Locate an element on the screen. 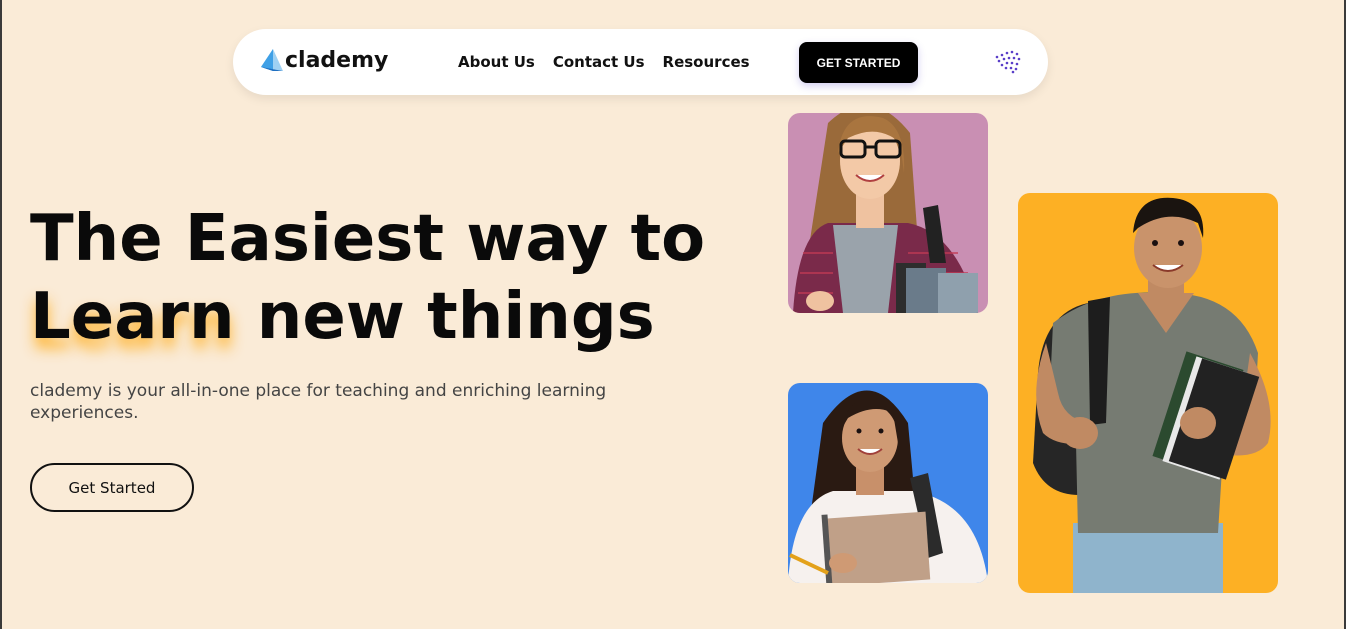  nav-link-about-us: About Us is located at coordinates (496, 62).